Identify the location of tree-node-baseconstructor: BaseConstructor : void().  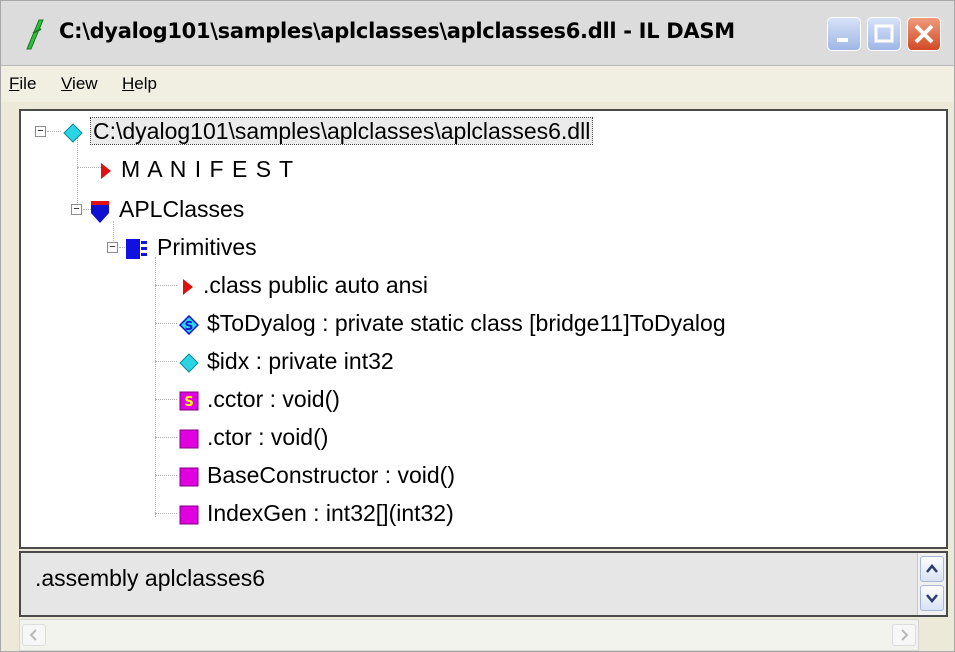
(317, 475).